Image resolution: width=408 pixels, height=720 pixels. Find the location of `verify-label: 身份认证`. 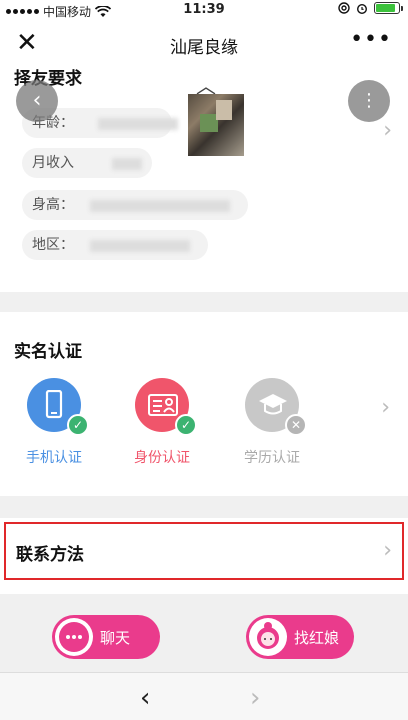

verify-label: 身份认证 is located at coordinates (162, 458).